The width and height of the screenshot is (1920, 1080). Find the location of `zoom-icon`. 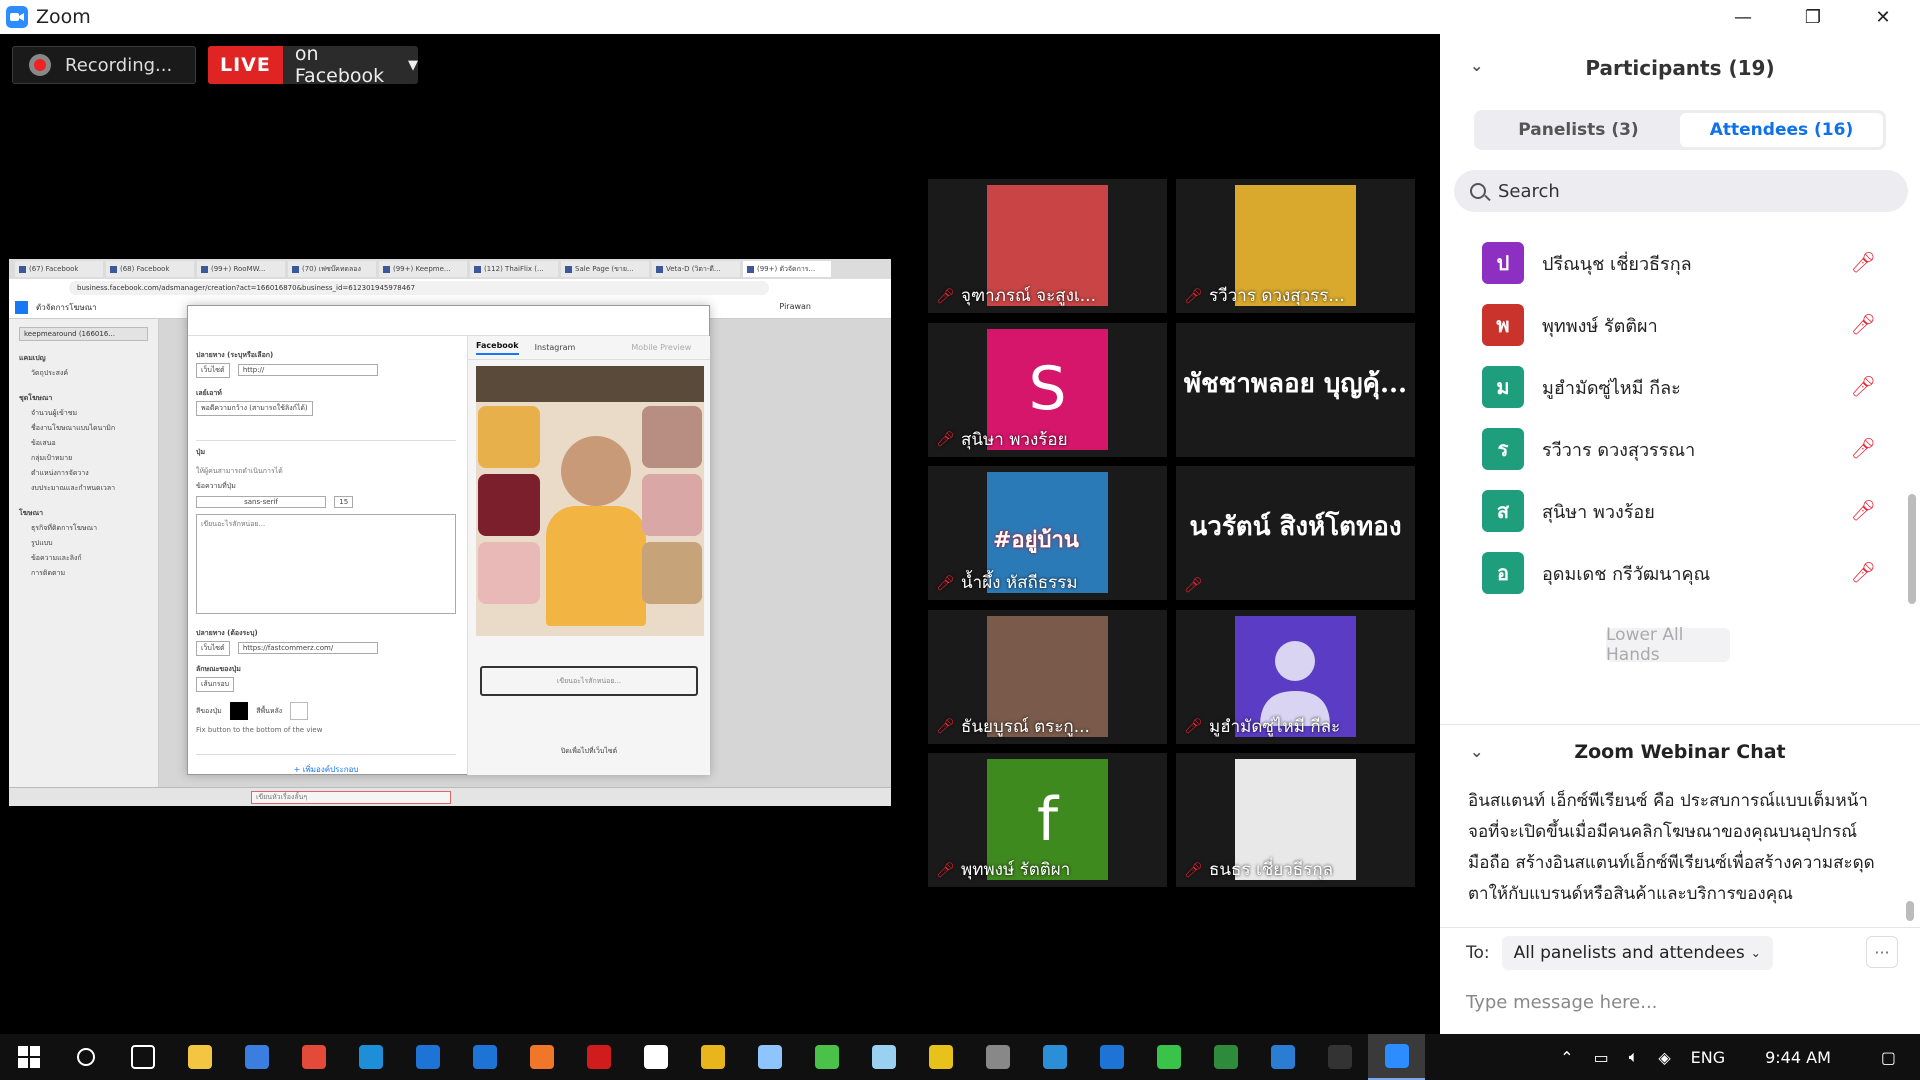

zoom-icon is located at coordinates (1396, 1056).